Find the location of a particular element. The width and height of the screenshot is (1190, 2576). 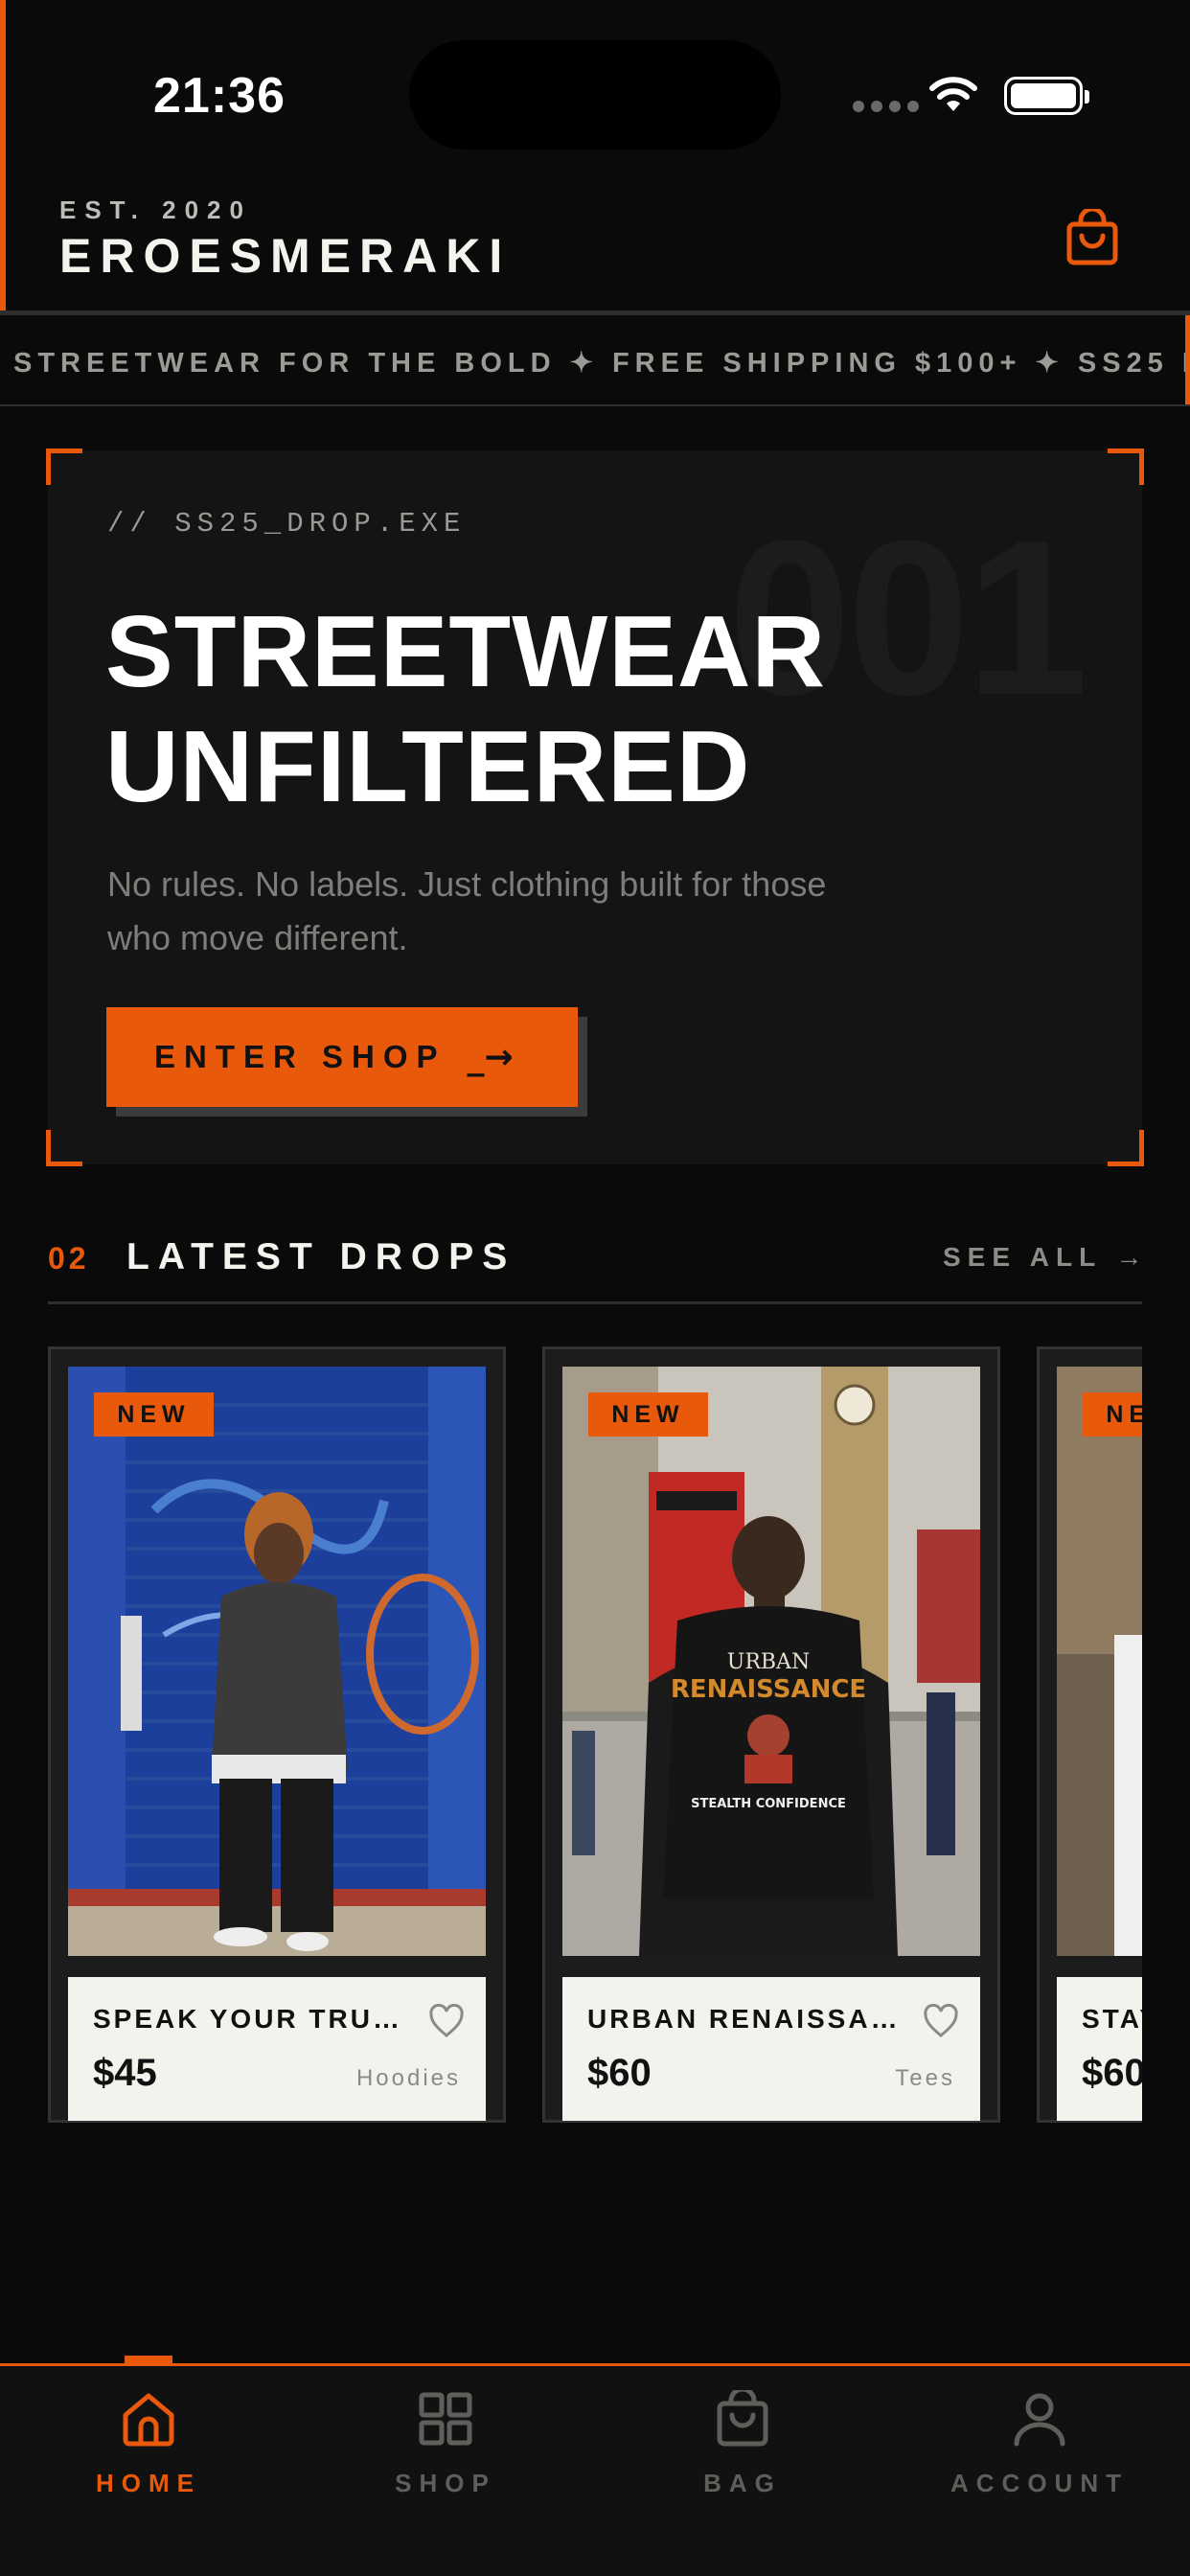

product-info: URBAN RENAISSANCE TEE $60 Tees is located at coordinates (771, 2049).